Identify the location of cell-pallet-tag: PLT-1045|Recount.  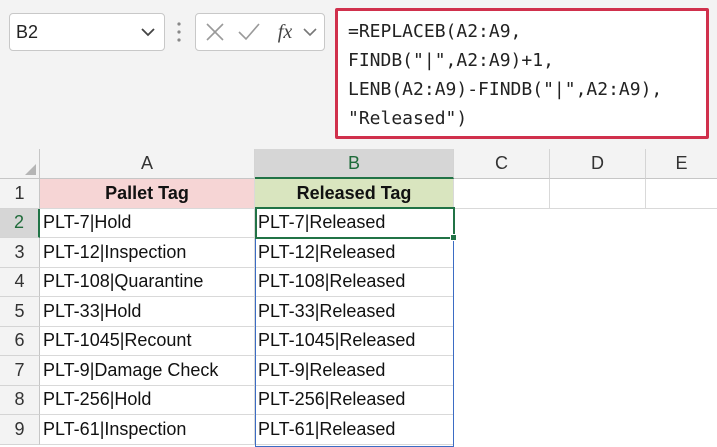
(147, 341).